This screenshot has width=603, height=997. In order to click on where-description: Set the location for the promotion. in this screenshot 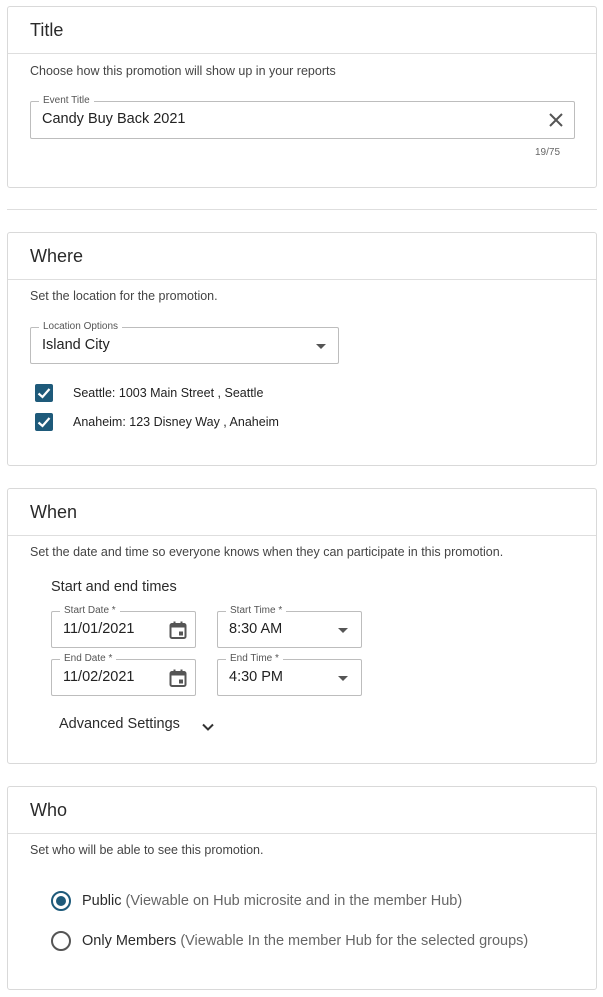, I will do `click(124, 296)`.